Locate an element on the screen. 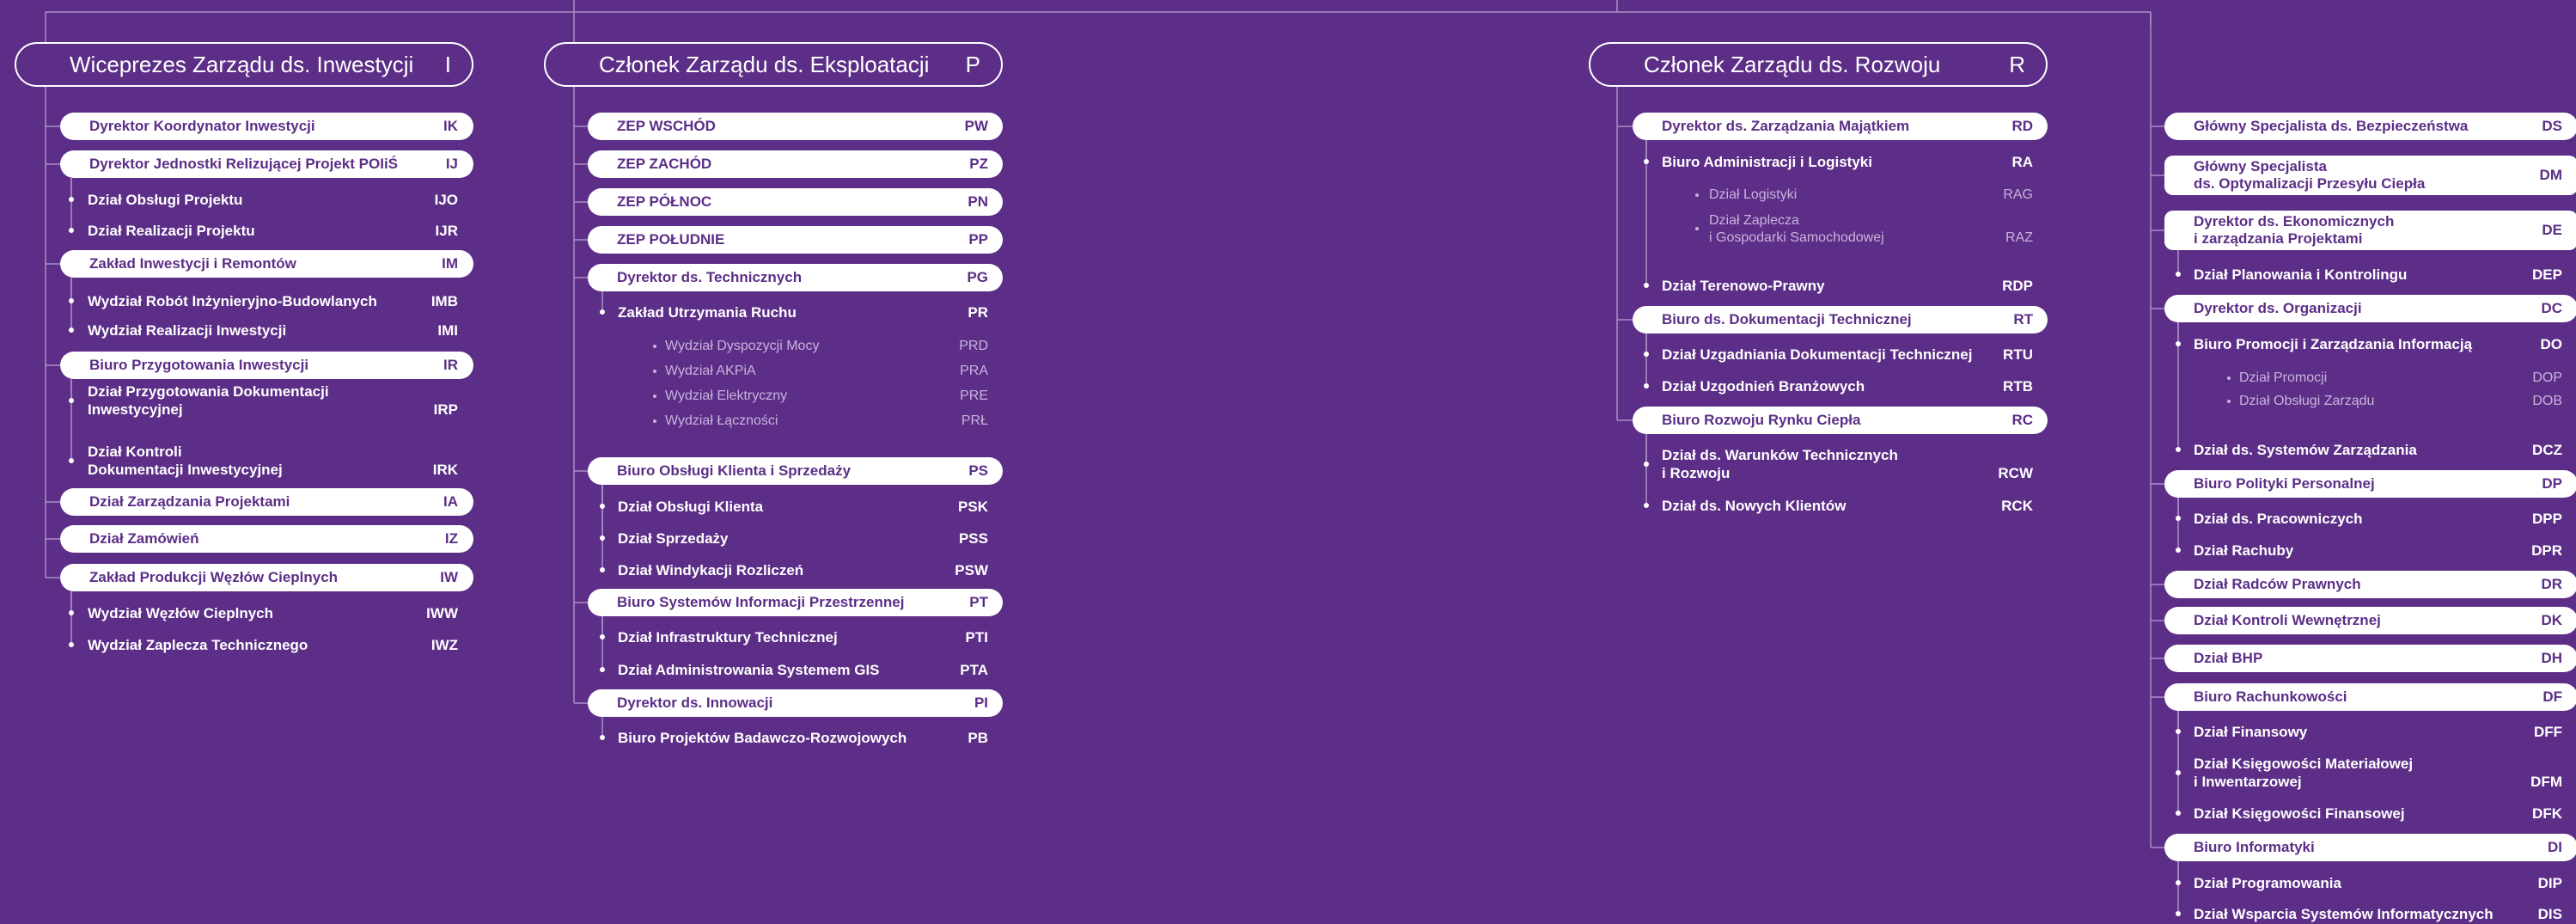  sub-unit: Wydział Elektryczny PRE is located at coordinates (820, 396).